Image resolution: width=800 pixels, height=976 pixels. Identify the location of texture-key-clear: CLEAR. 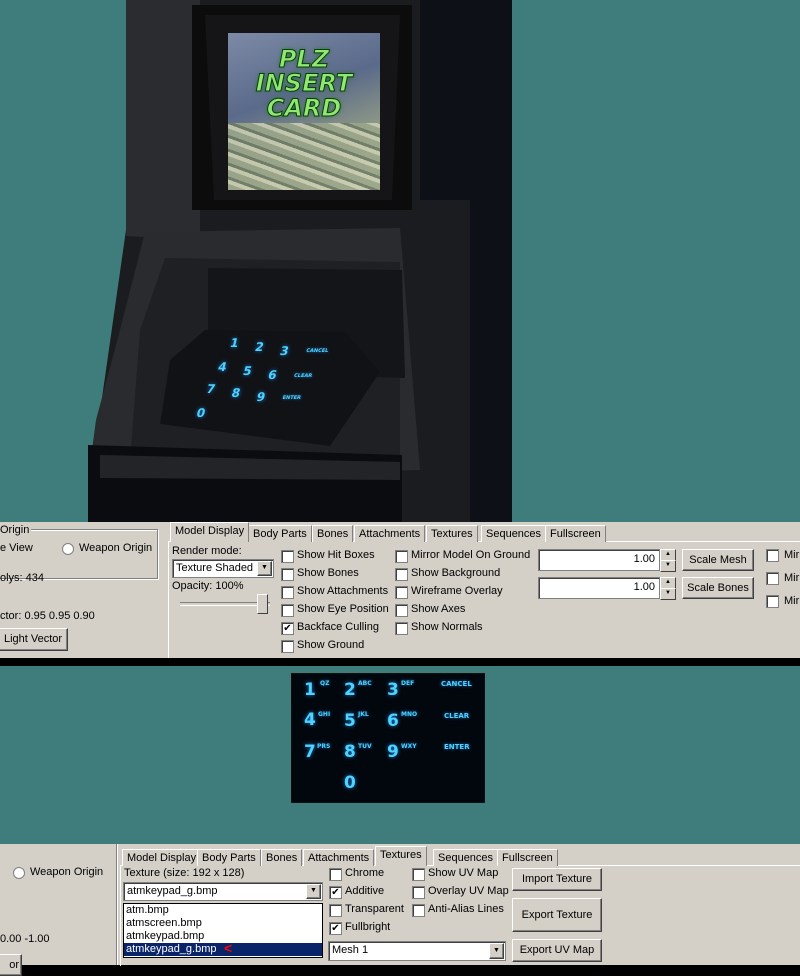
(457, 716).